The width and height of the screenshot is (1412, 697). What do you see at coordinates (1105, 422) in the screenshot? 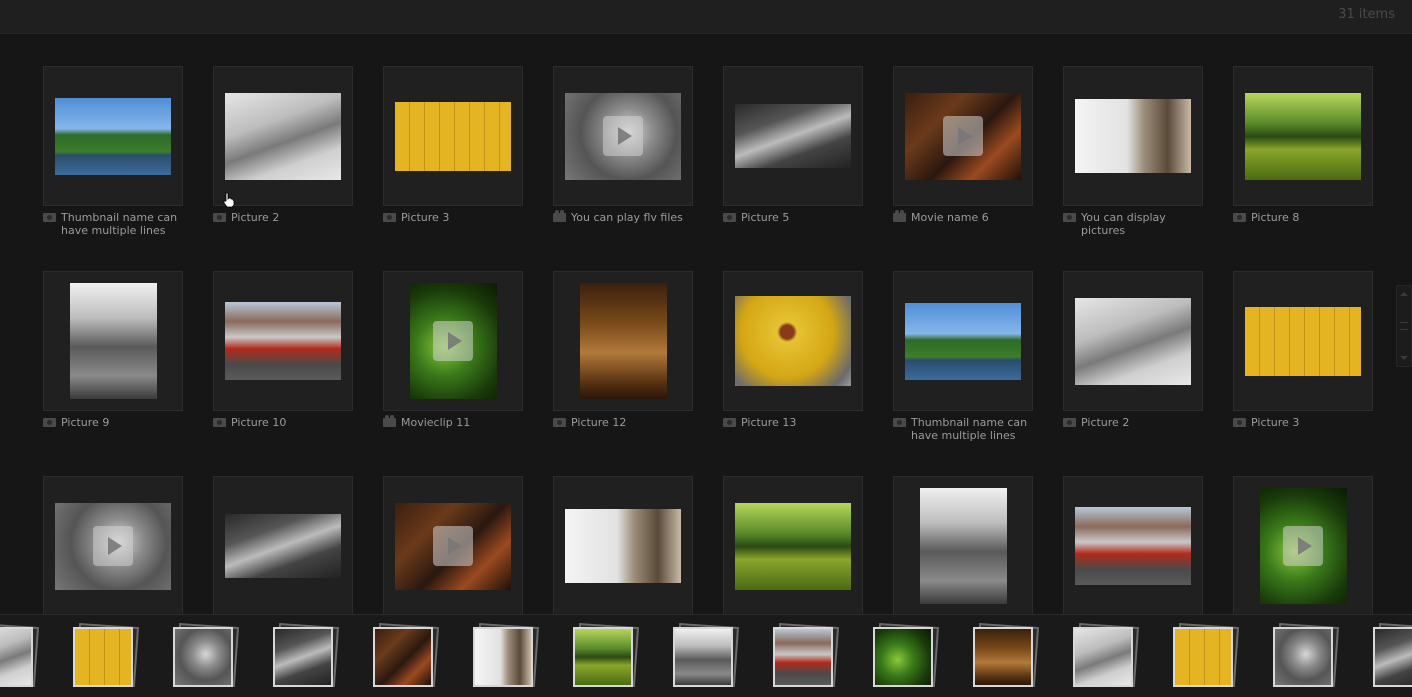
I see `caption-text: Picture 2` at bounding box center [1105, 422].